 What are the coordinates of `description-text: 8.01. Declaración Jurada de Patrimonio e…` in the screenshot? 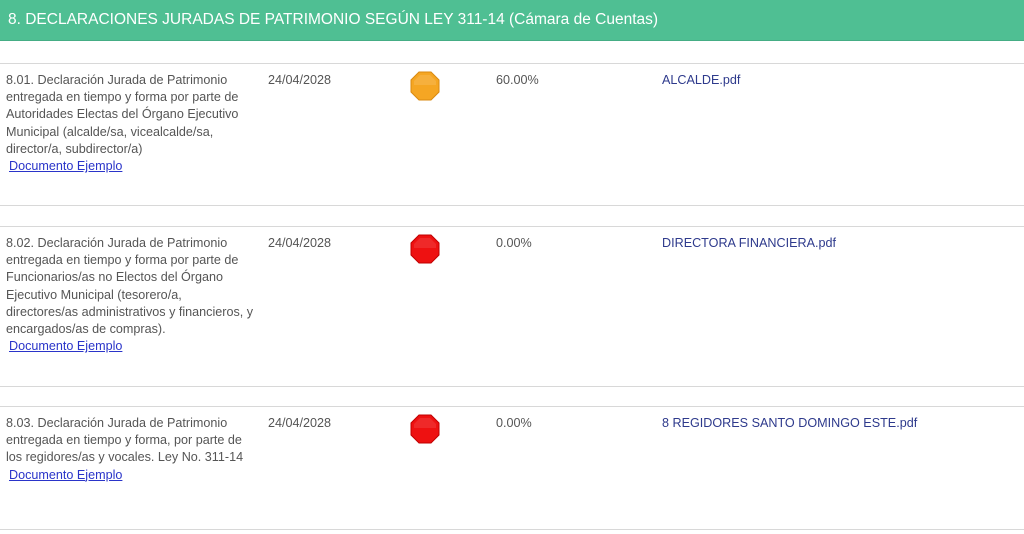 It's located at (122, 114).